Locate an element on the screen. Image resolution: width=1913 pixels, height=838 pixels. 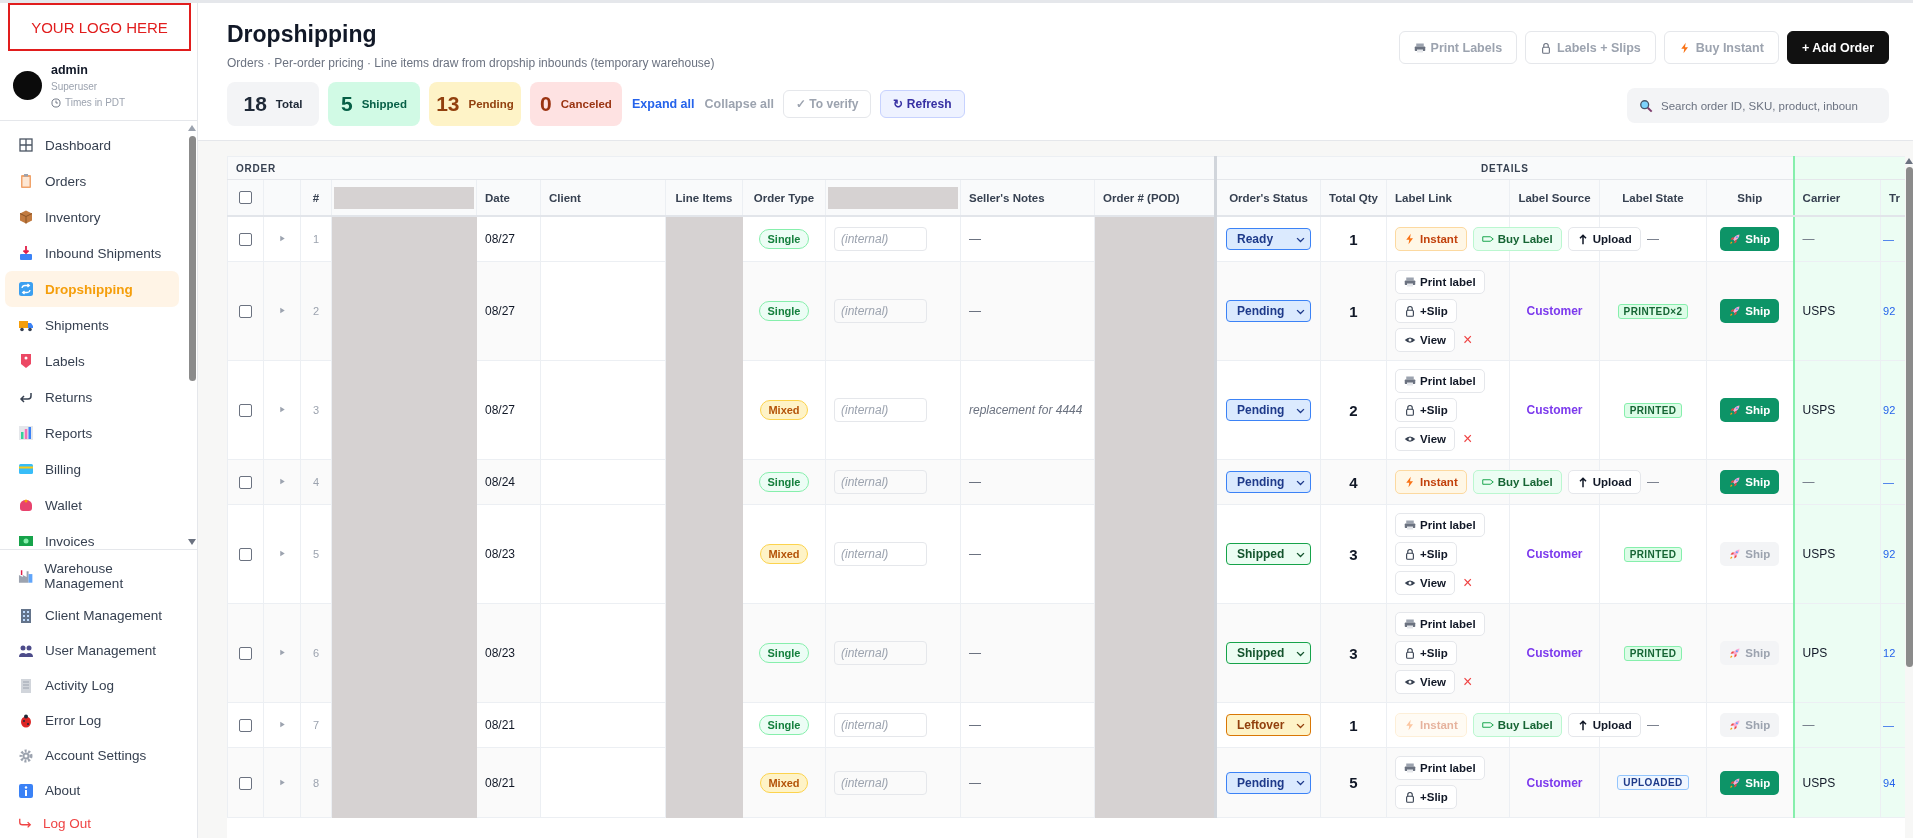
nav-item: Orders is located at coordinates (92, 181).